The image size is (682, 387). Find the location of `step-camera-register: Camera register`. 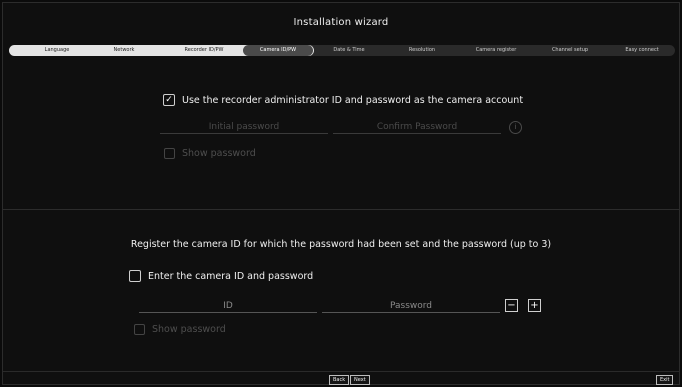

step-camera-register: Camera register is located at coordinates (496, 50).